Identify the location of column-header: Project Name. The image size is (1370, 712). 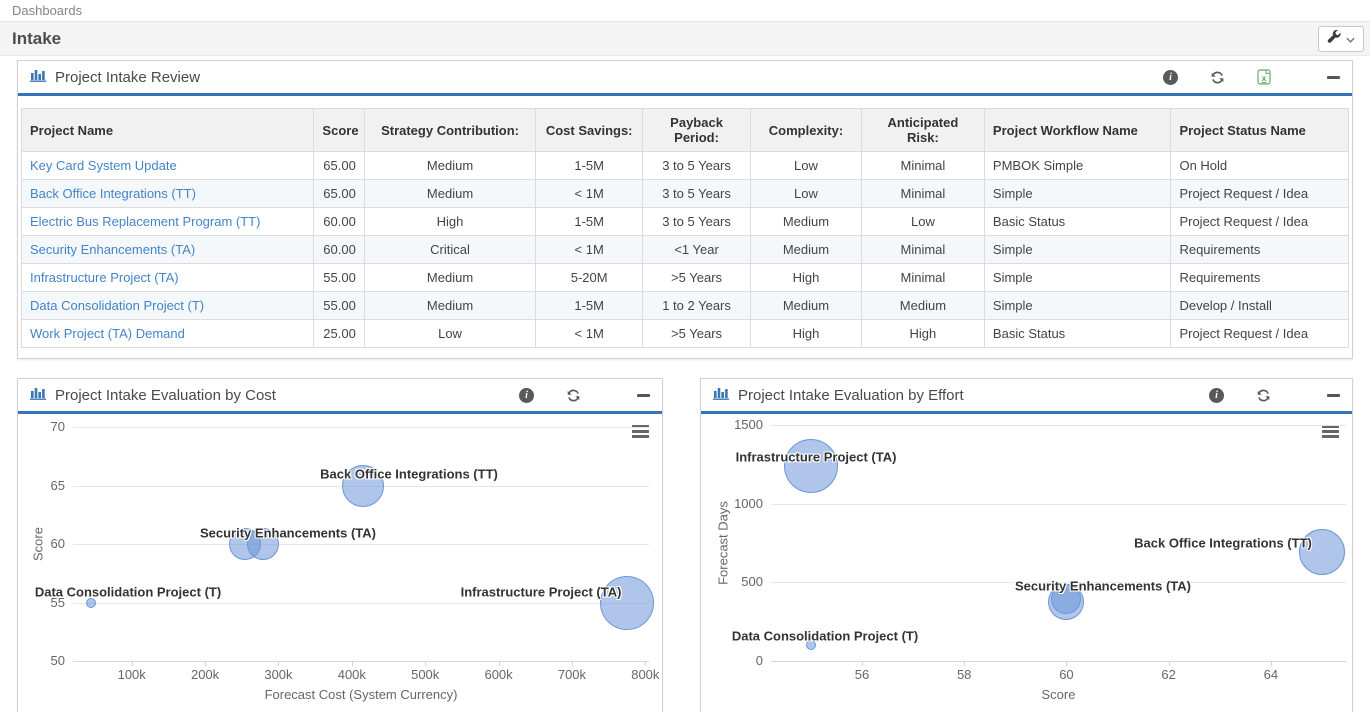
(167, 130).